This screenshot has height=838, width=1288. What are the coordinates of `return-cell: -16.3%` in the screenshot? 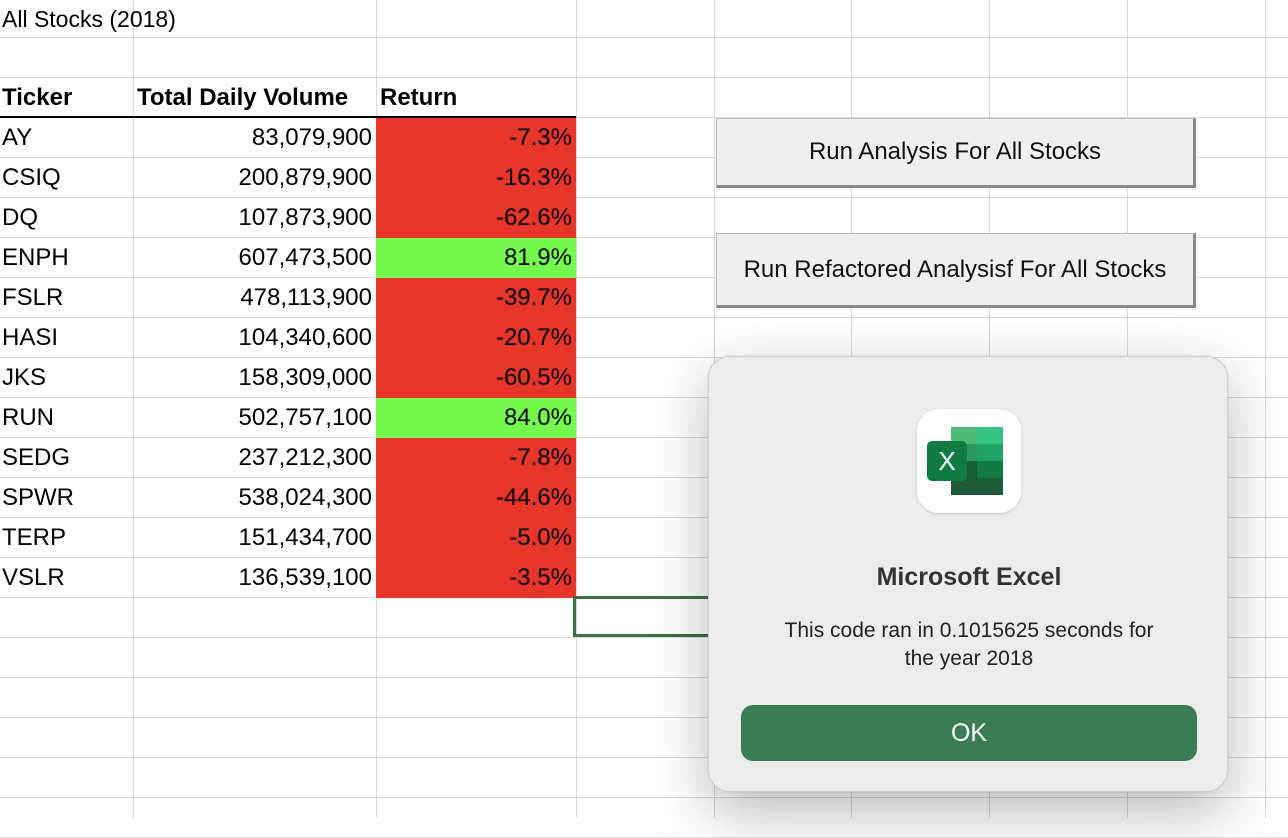 It's located at (476, 178).